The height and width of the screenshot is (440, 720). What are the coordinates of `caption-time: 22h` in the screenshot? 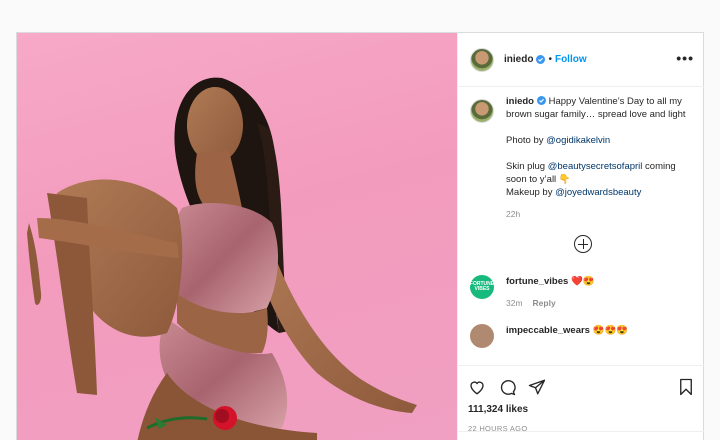 It's located at (513, 214).